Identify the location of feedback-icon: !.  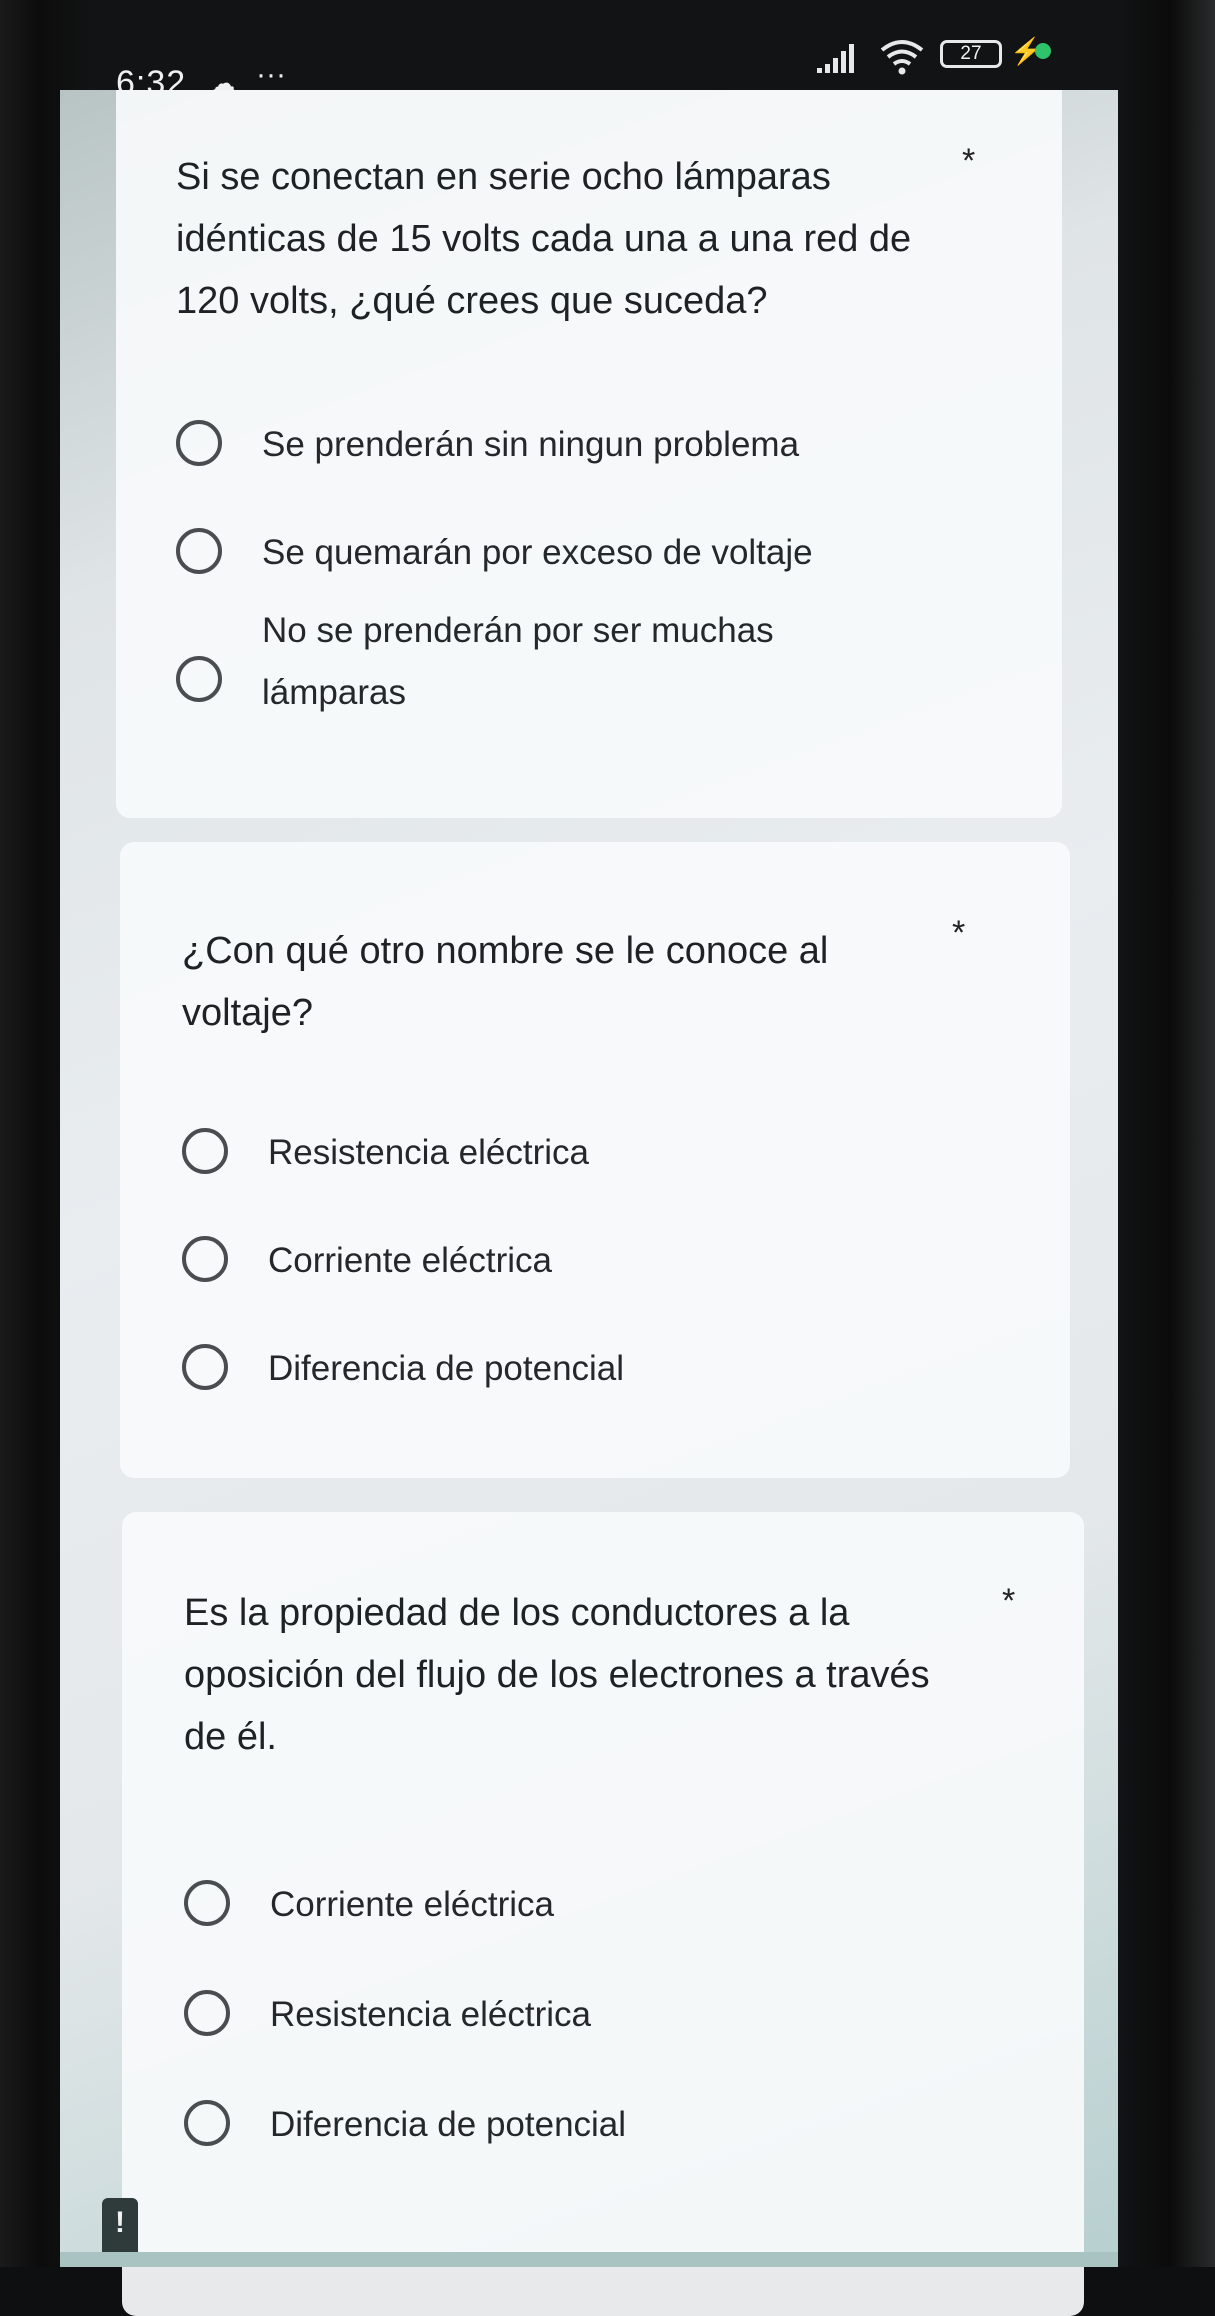
(120, 2227).